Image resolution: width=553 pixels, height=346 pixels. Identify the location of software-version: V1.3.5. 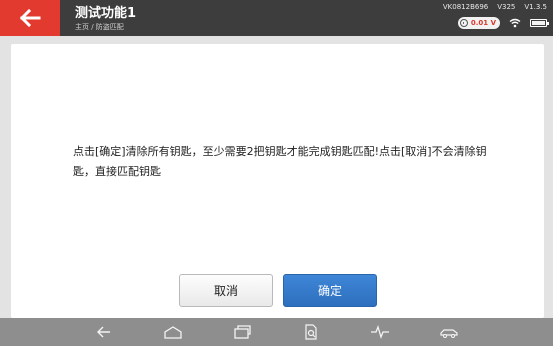
(535, 7).